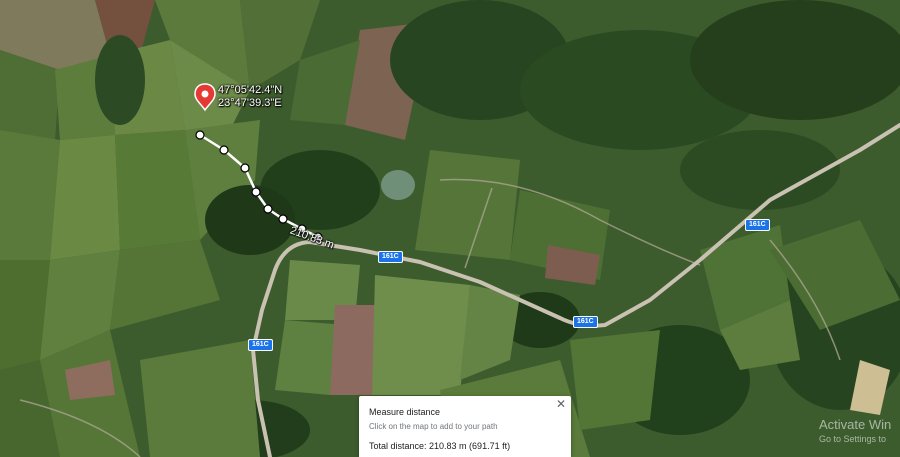  I want to click on panel-hint: Click on the map to add to your path, so click(433, 426).